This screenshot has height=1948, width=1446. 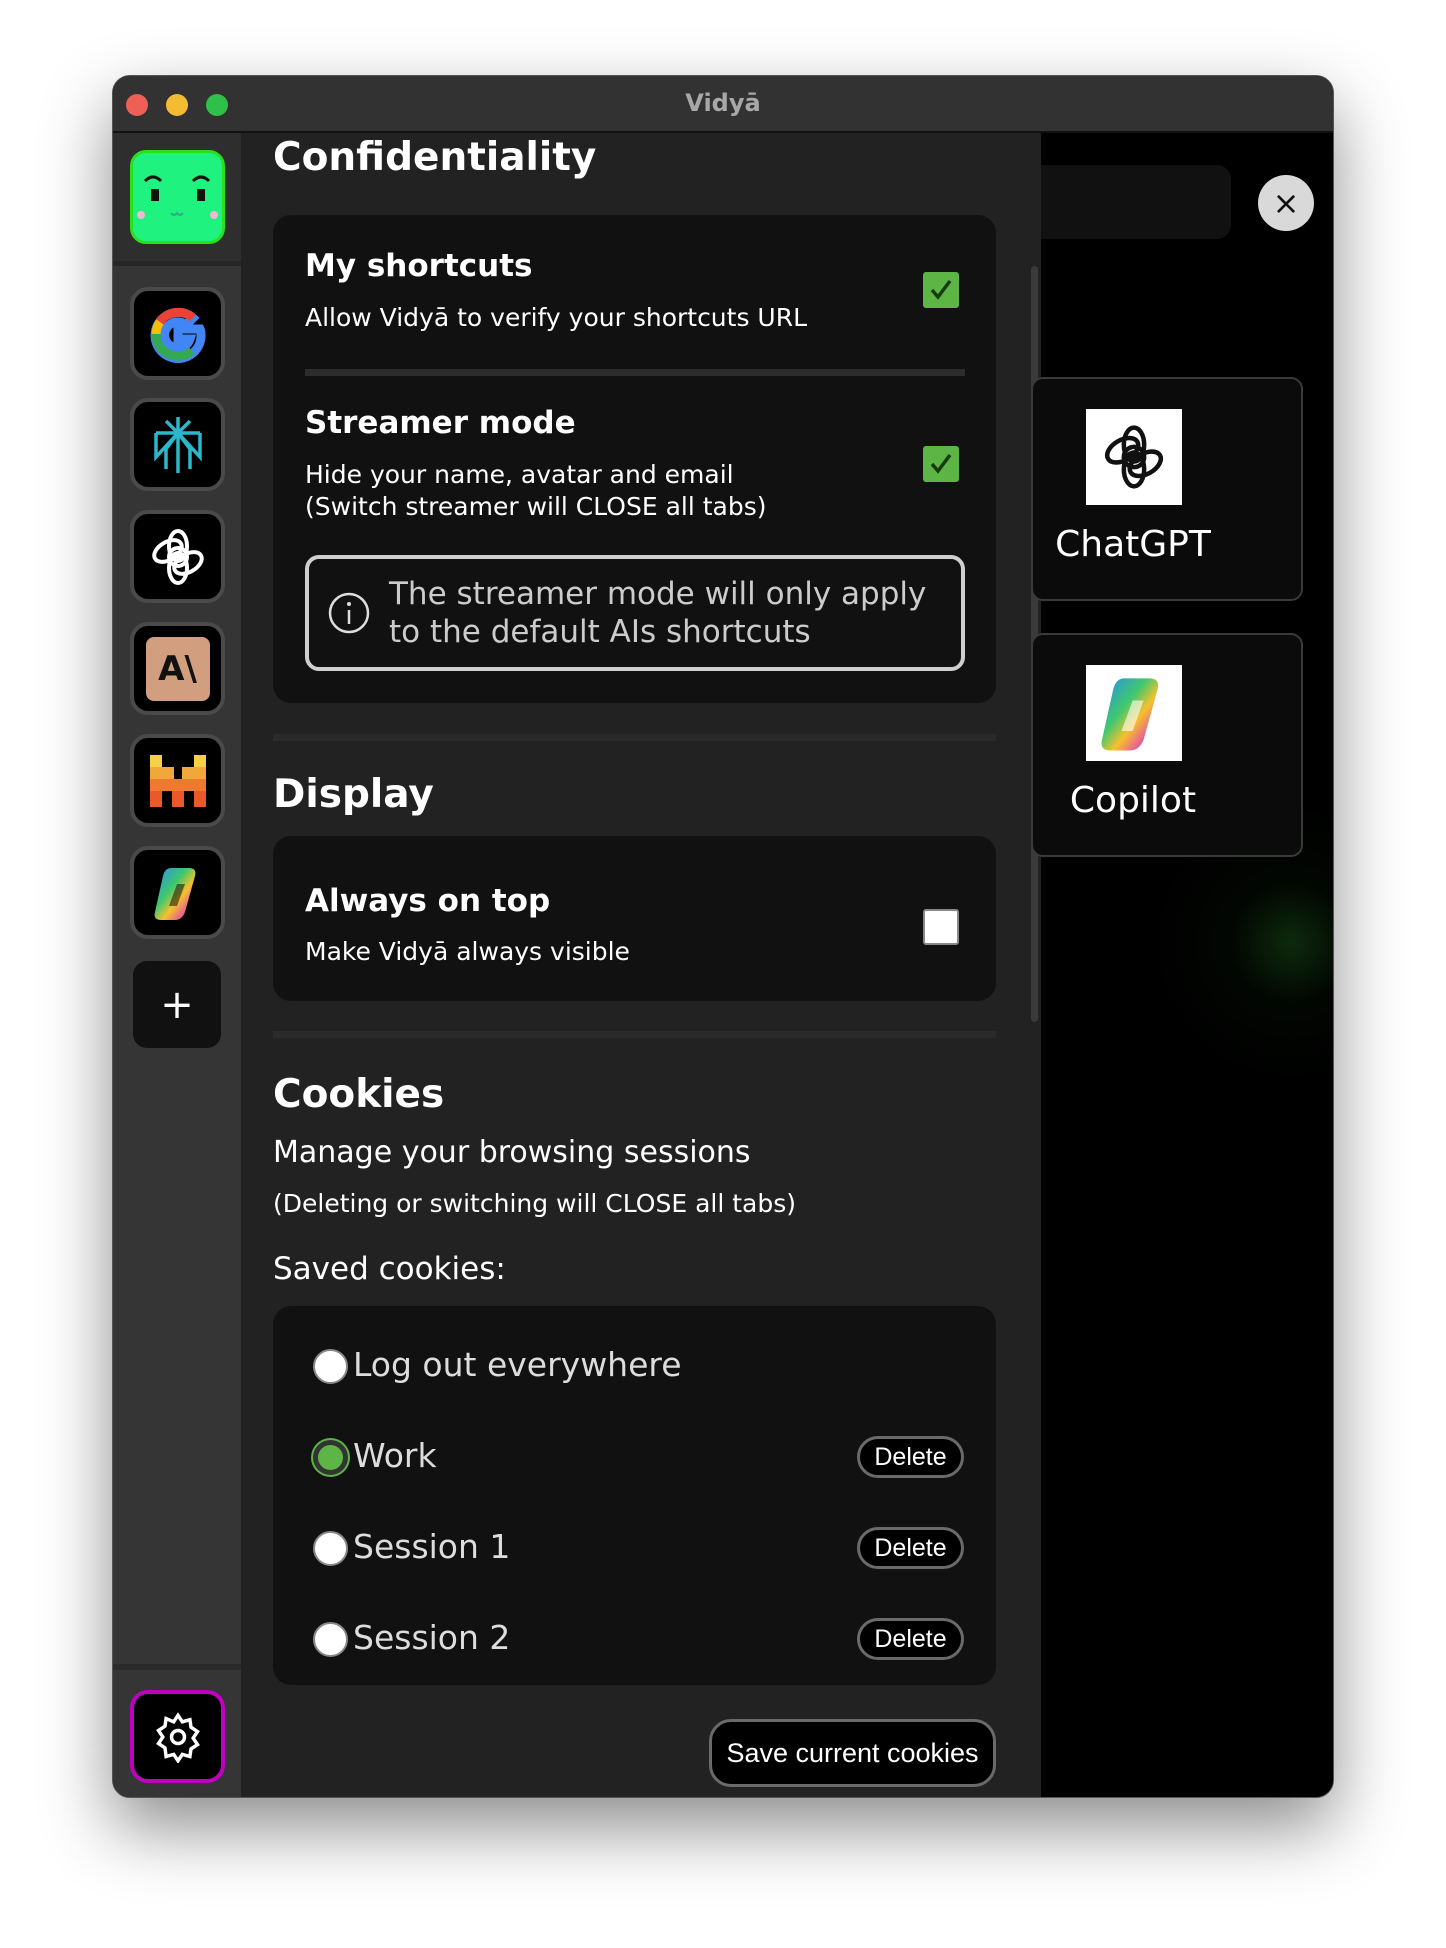 What do you see at coordinates (1167, 489) in the screenshot?
I see `ai-card-chatgpt: ChatGPT` at bounding box center [1167, 489].